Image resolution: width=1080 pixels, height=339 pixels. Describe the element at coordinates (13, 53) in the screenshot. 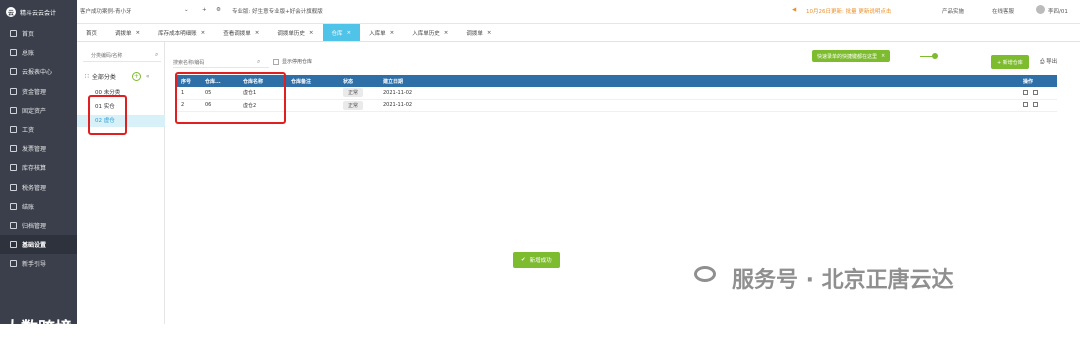

I see `ledger-icon` at that location.